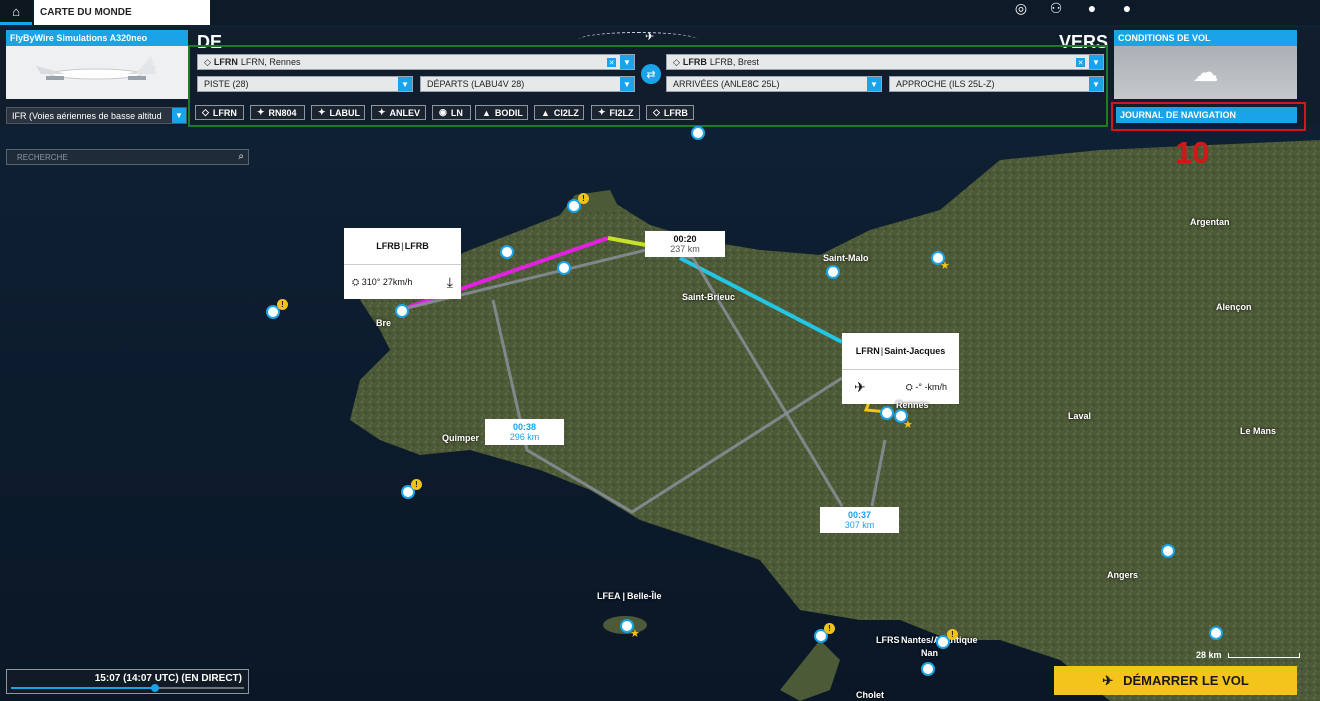  I want to click on aircraft-card: FlyByWire Simulations A320neo, so click(97, 64).